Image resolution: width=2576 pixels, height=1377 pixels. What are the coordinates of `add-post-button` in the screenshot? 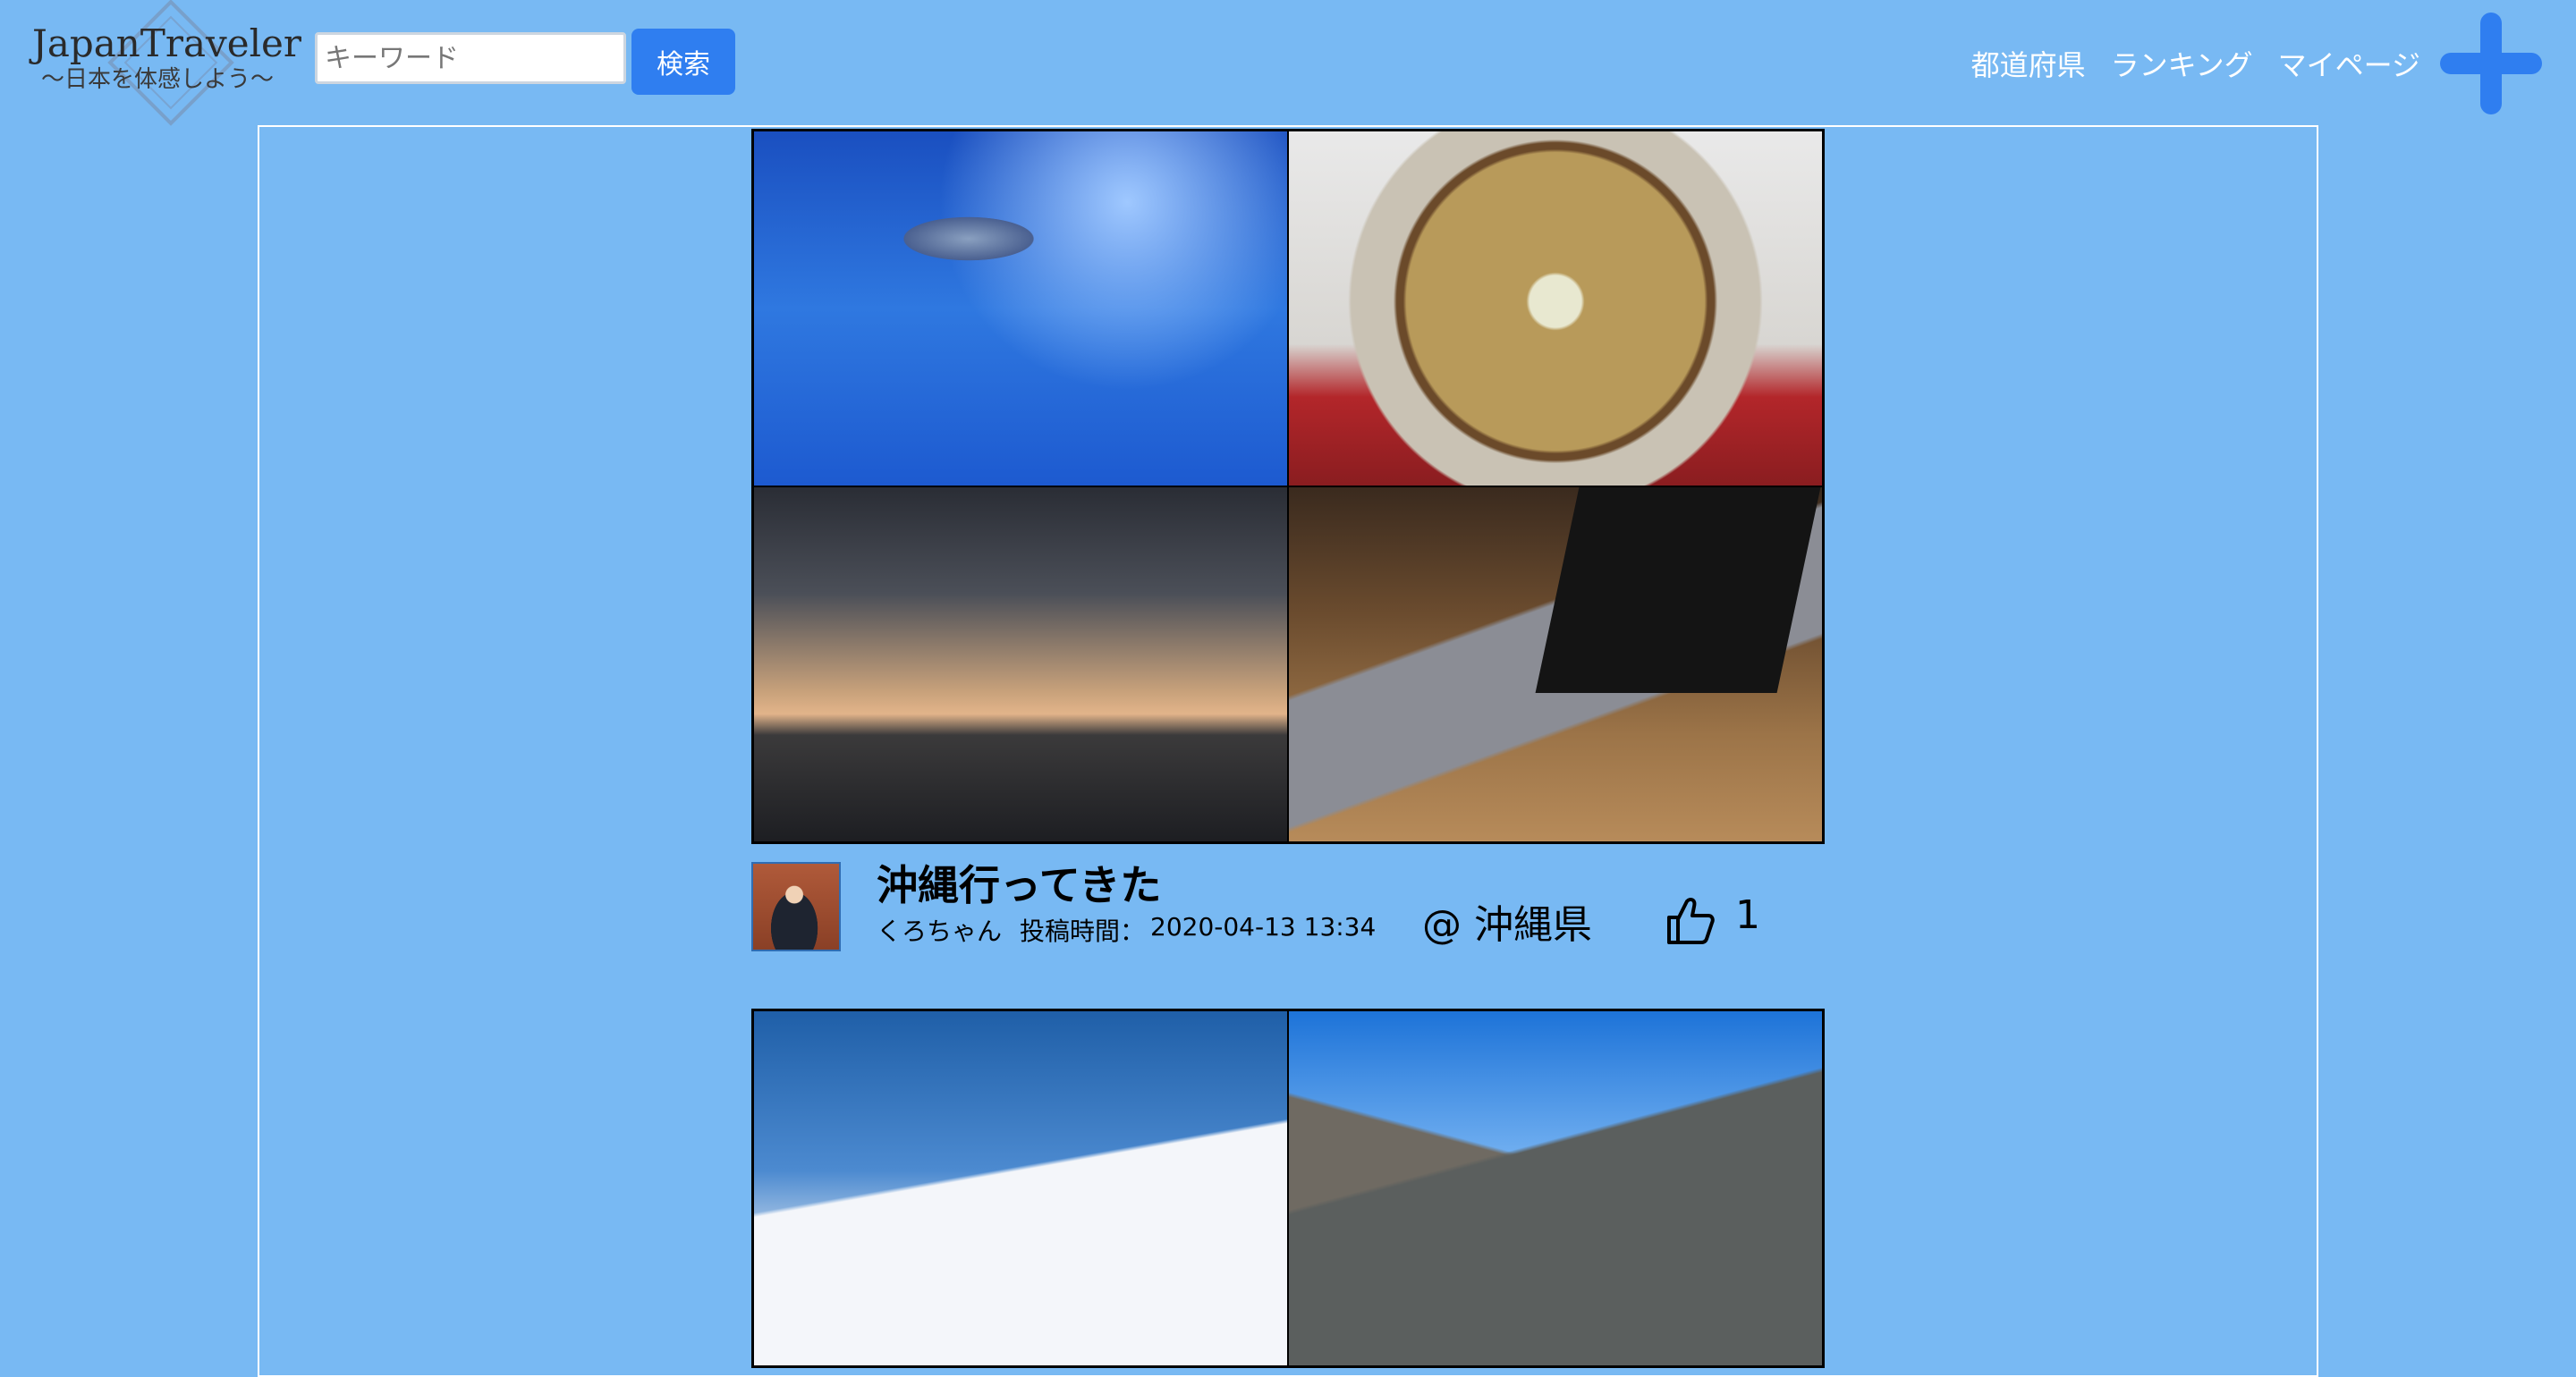 It's located at (2491, 63).